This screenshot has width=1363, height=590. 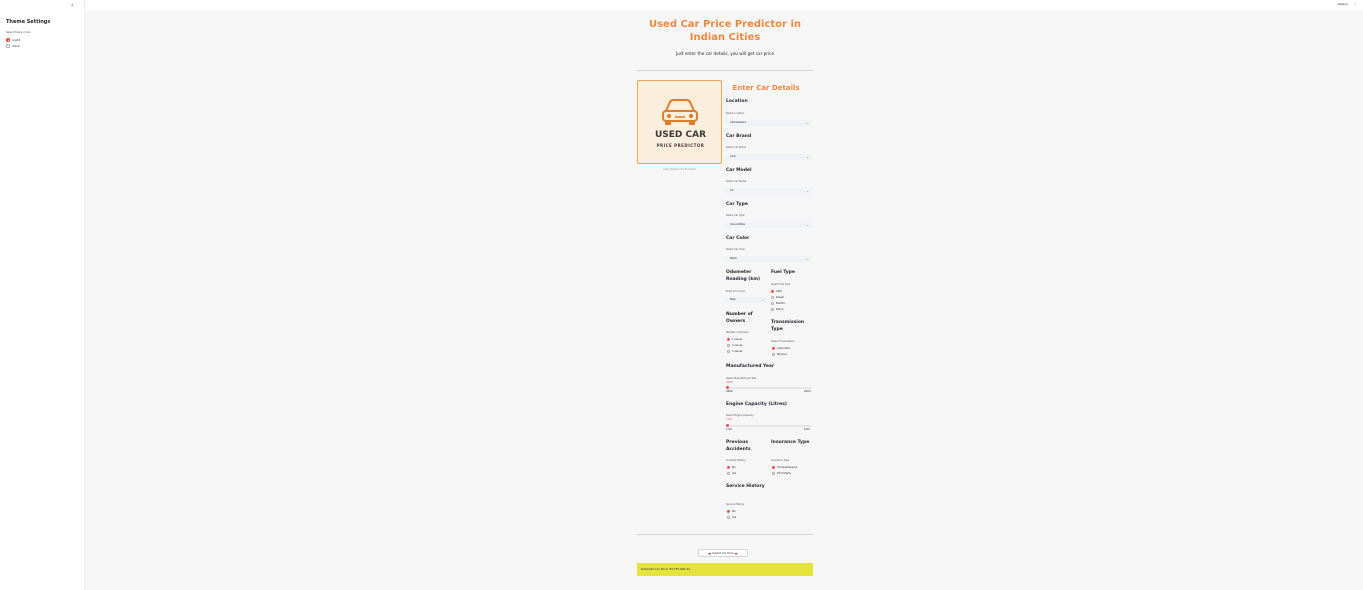 I want to click on service-option-label: No, so click(x=734, y=511).